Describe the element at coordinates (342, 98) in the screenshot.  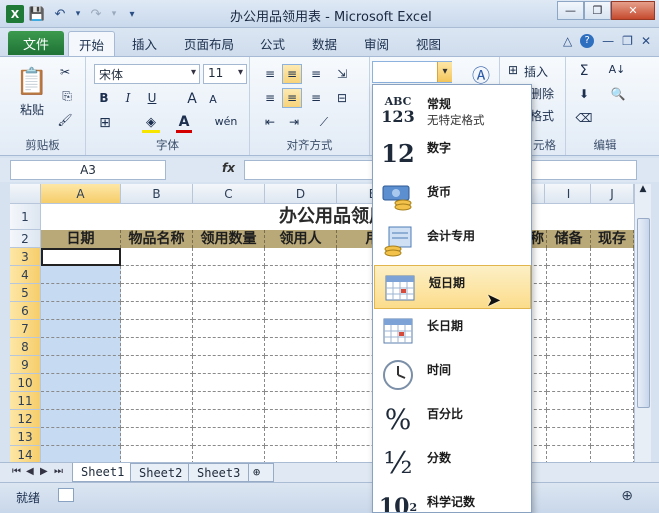
I see `merge-center-icon: ⊟` at that location.